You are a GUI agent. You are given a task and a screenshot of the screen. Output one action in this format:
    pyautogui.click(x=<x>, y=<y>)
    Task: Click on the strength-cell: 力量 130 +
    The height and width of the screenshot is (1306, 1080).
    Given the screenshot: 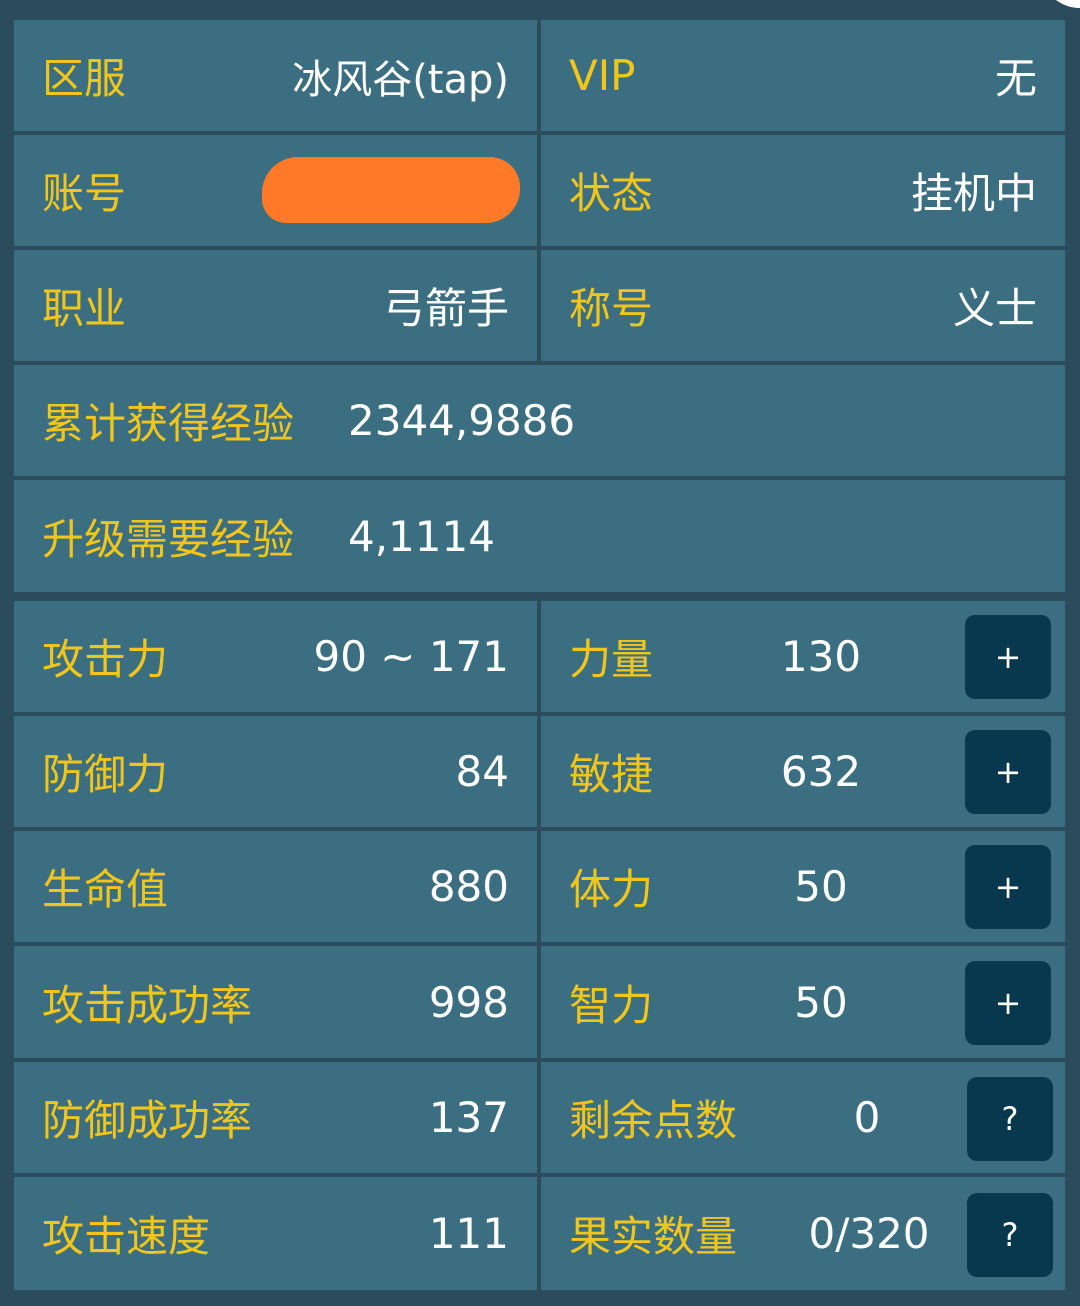 What is the action you would take?
    pyautogui.click(x=803, y=656)
    